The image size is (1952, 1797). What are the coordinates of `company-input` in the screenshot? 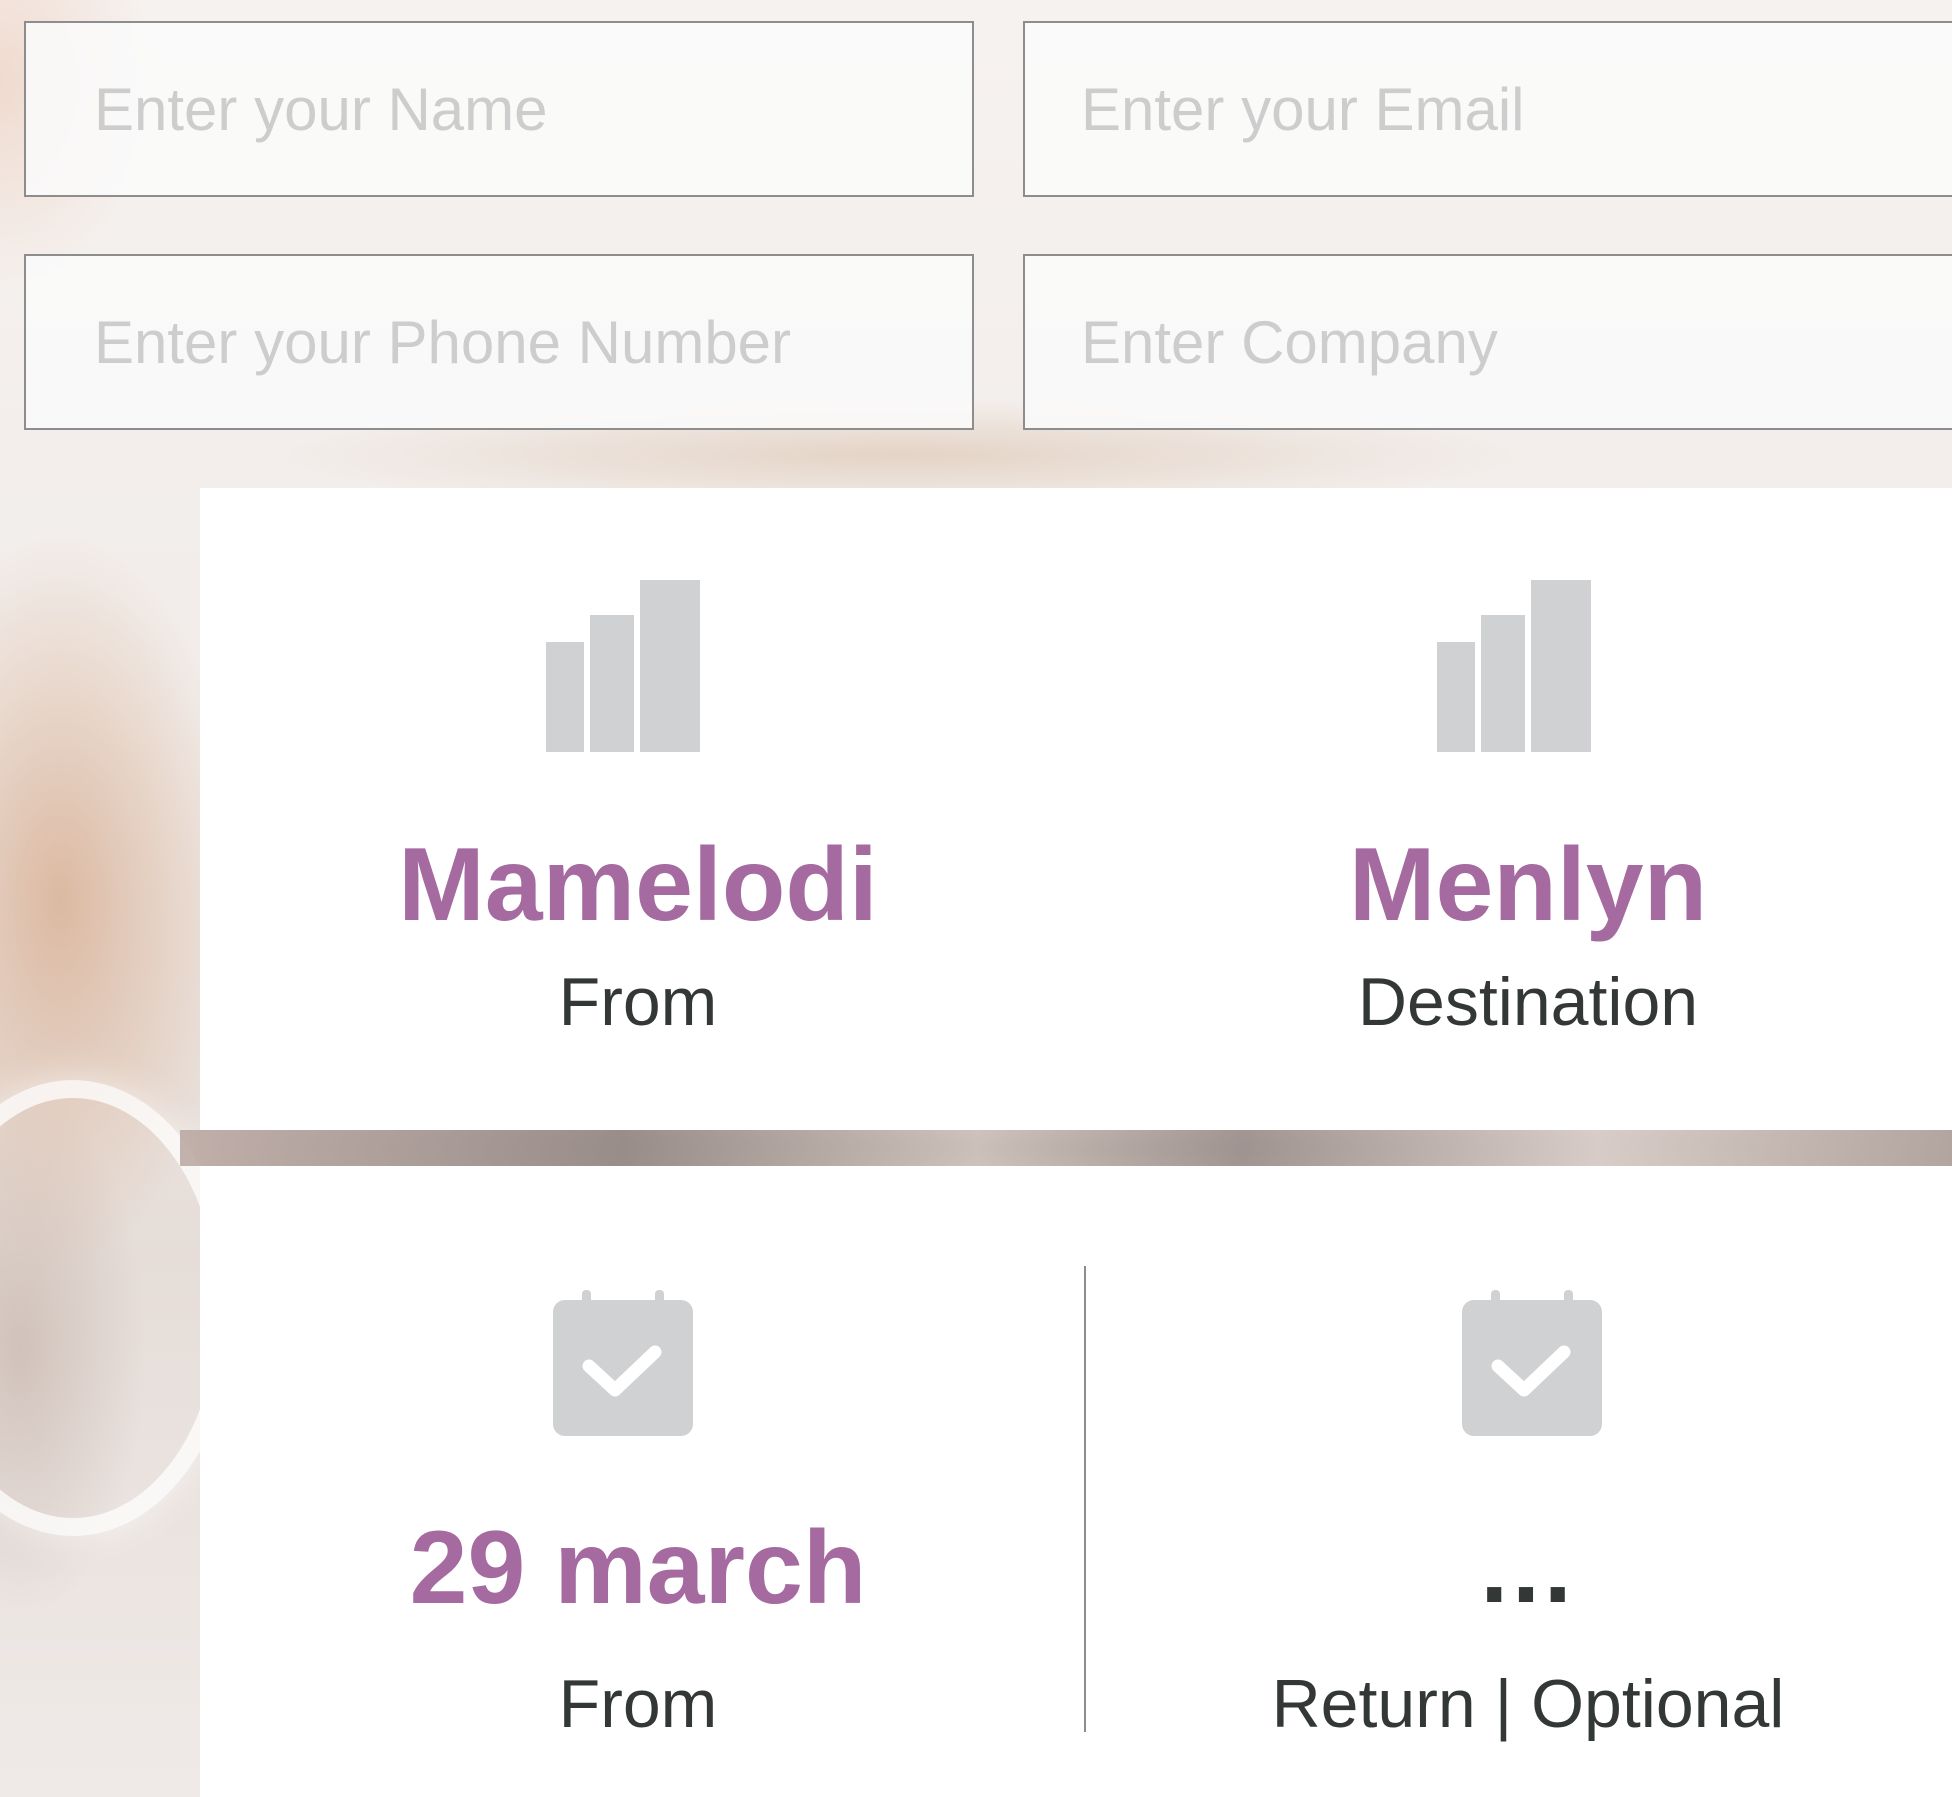 It's located at (1487, 342).